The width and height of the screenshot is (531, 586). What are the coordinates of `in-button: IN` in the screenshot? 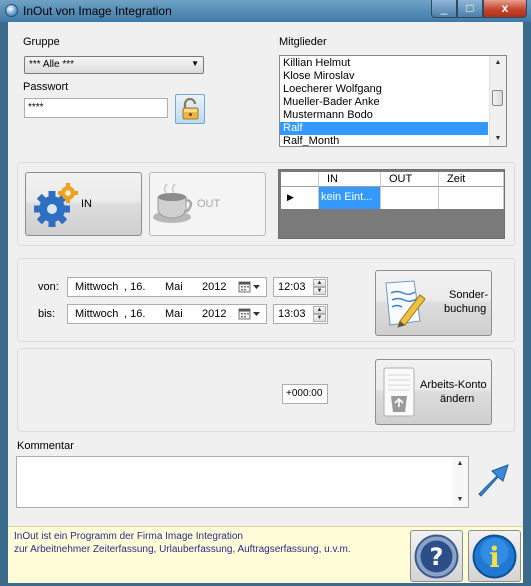 It's located at (83, 204).